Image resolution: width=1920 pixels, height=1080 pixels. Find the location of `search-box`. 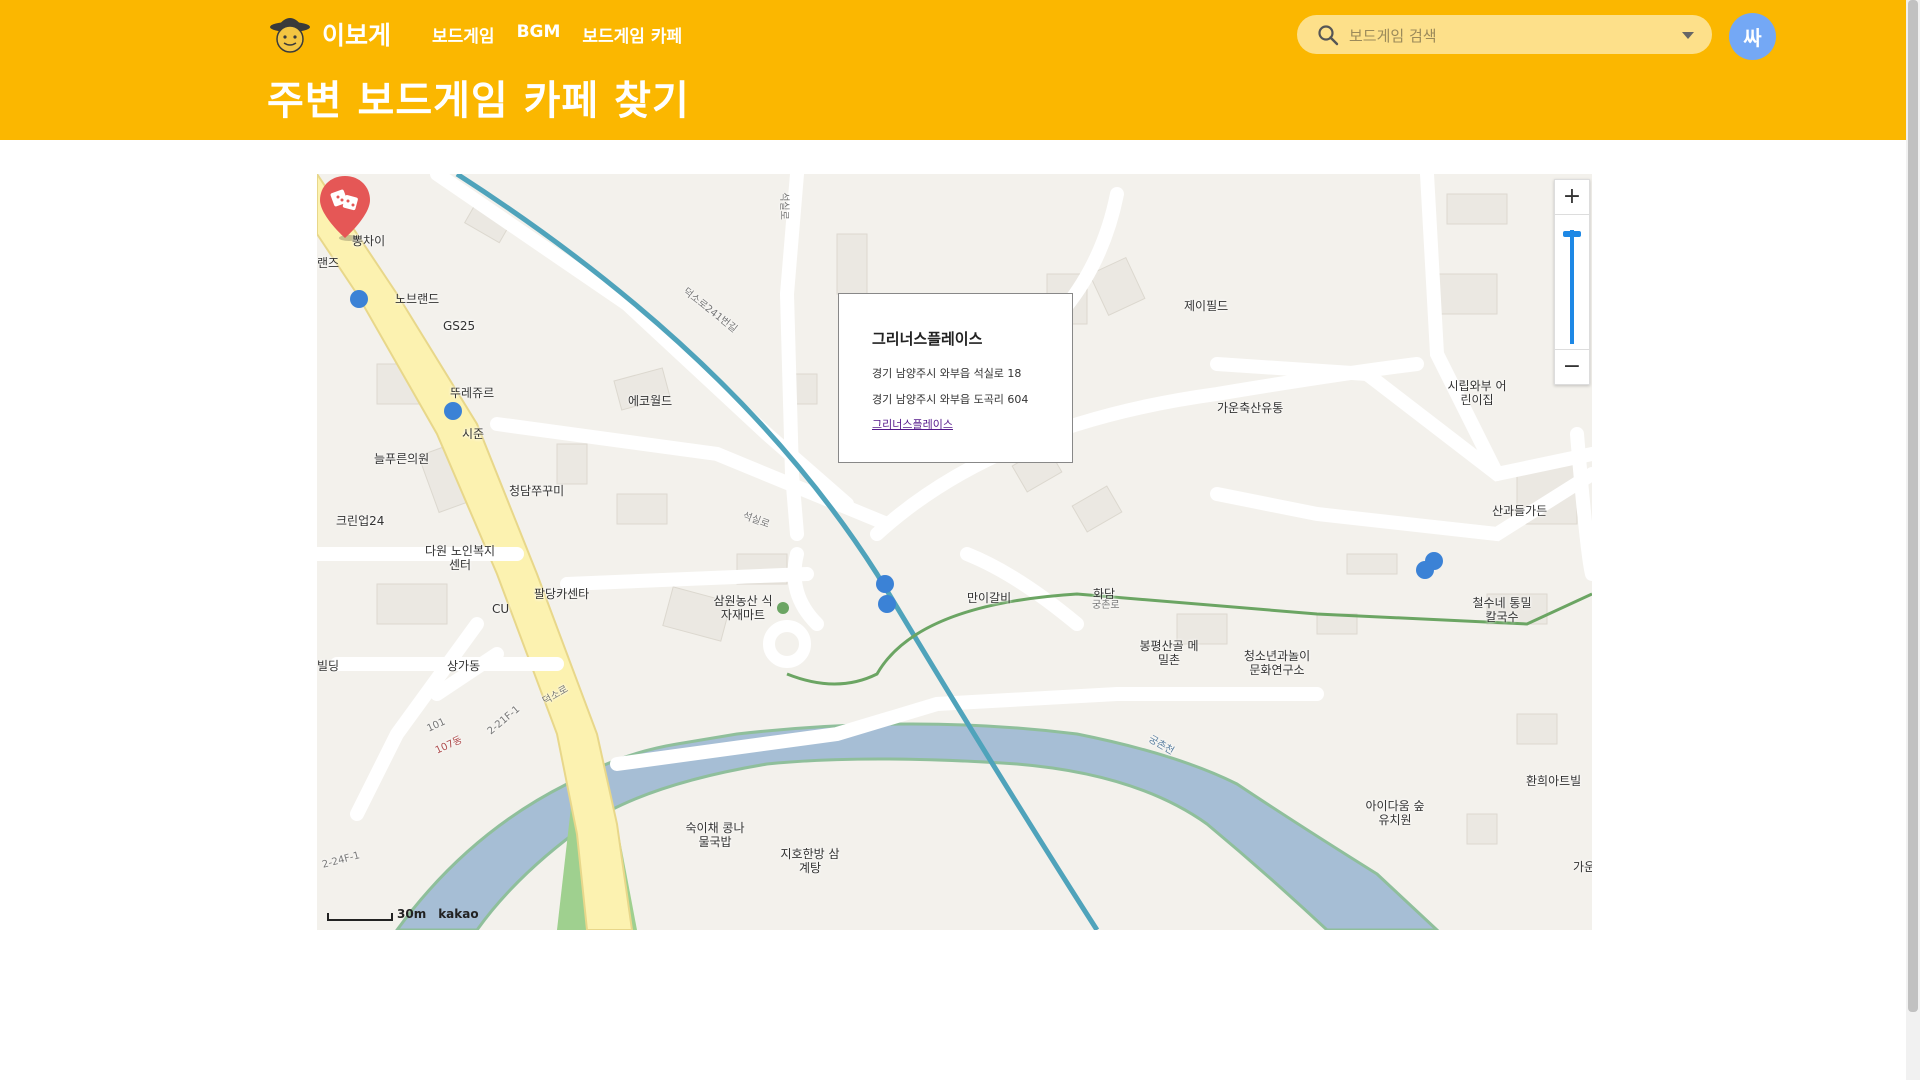

search-box is located at coordinates (1504, 35).